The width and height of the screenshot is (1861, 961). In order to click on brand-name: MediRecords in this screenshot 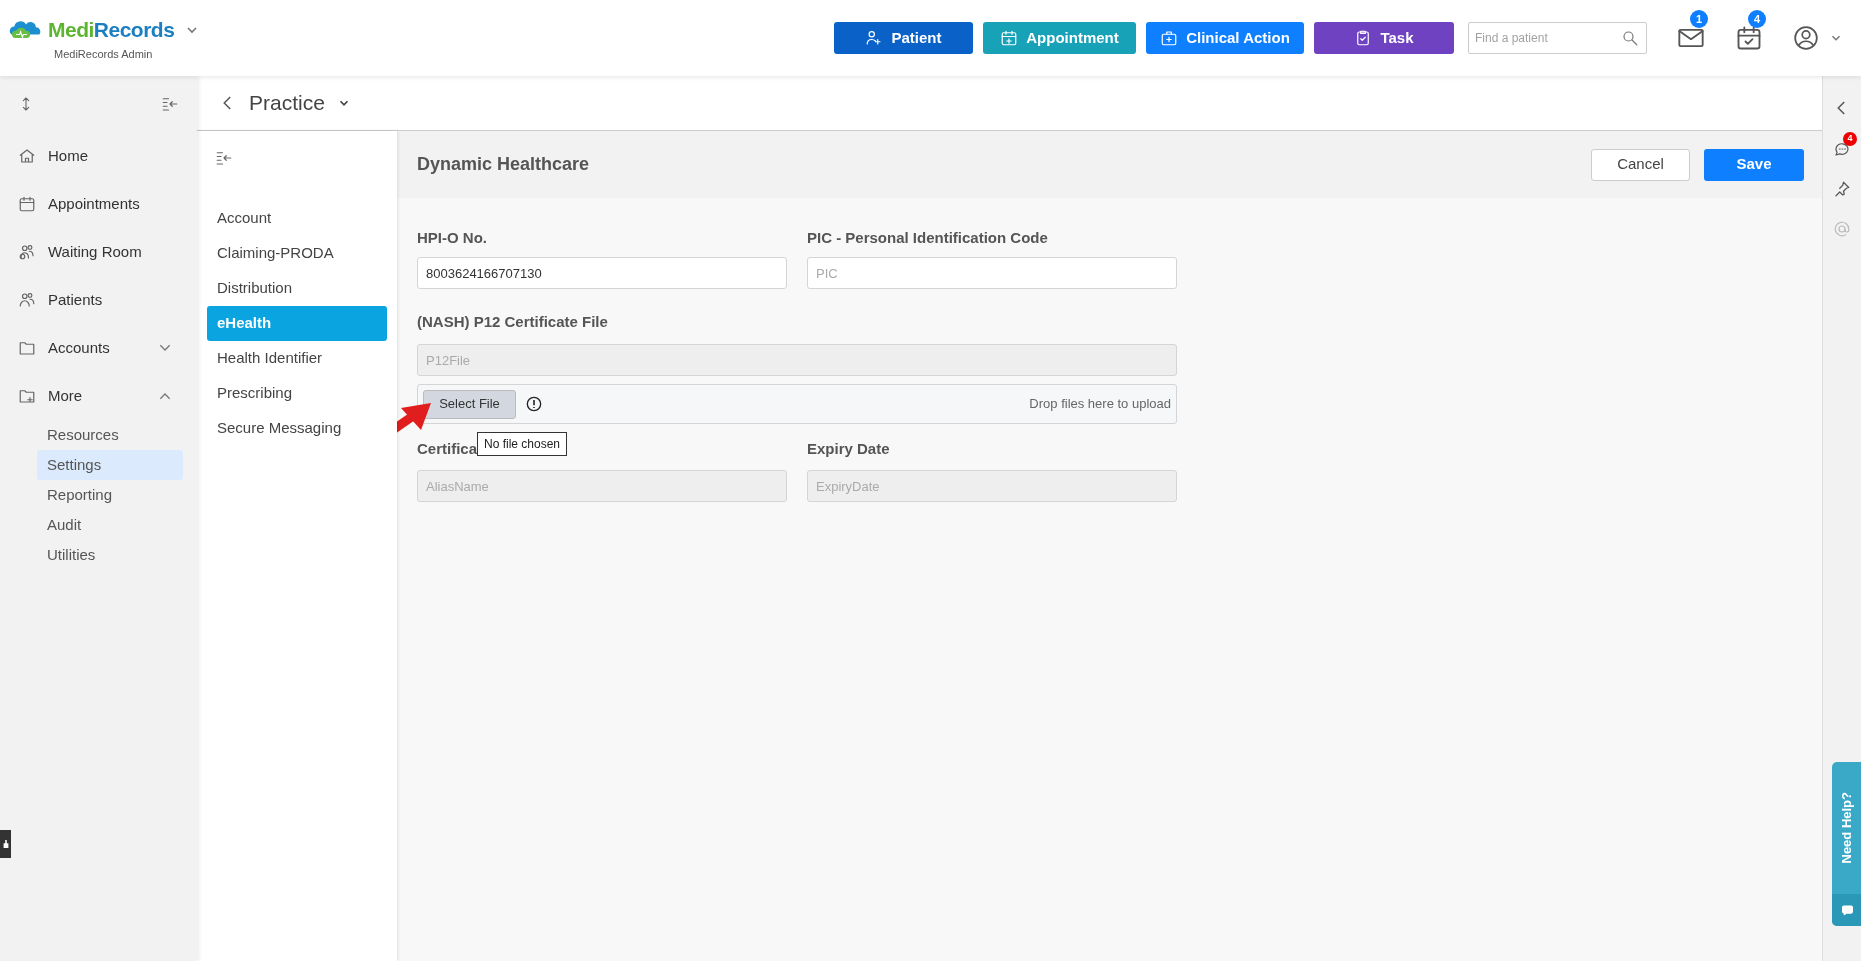, I will do `click(111, 30)`.